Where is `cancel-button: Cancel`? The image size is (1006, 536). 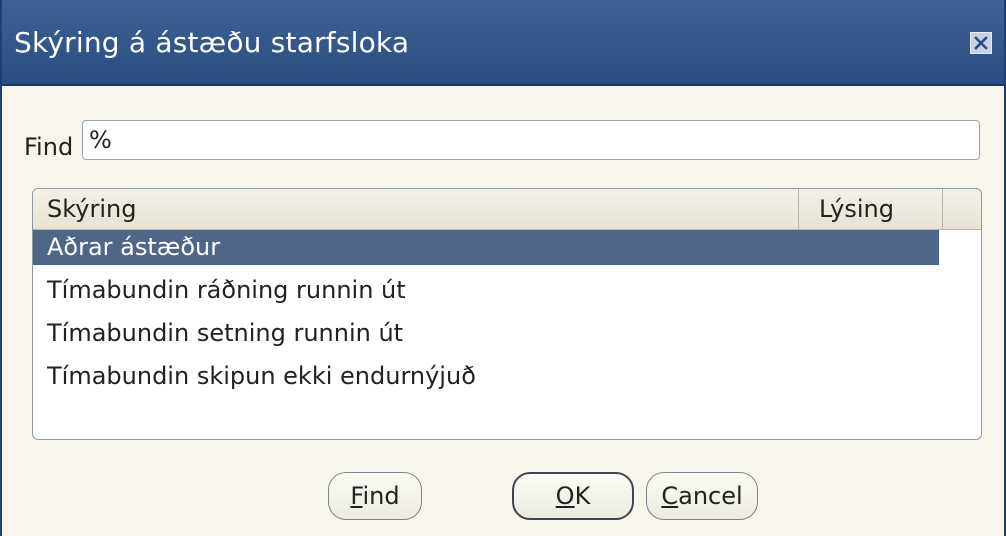 cancel-button: Cancel is located at coordinates (702, 496).